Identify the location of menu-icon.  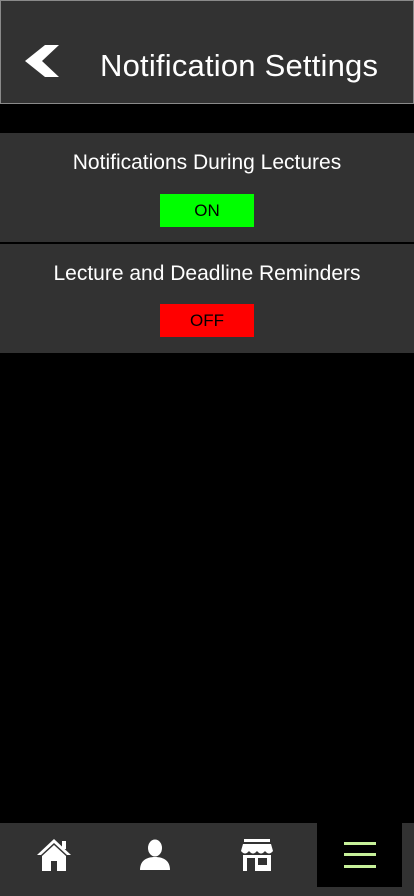
(359, 855).